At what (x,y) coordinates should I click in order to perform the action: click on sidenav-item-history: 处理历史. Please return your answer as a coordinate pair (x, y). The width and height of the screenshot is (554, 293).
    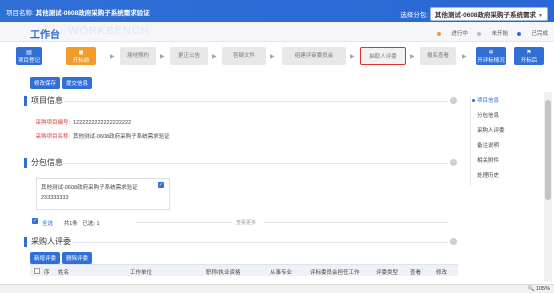
    Looking at the image, I should click on (488, 175).